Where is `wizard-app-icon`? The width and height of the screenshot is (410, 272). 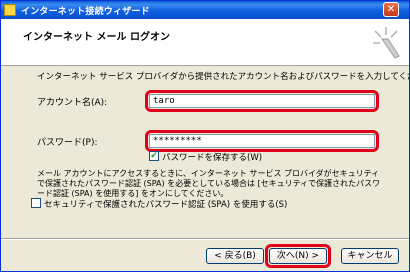 wizard-app-icon is located at coordinates (10, 10).